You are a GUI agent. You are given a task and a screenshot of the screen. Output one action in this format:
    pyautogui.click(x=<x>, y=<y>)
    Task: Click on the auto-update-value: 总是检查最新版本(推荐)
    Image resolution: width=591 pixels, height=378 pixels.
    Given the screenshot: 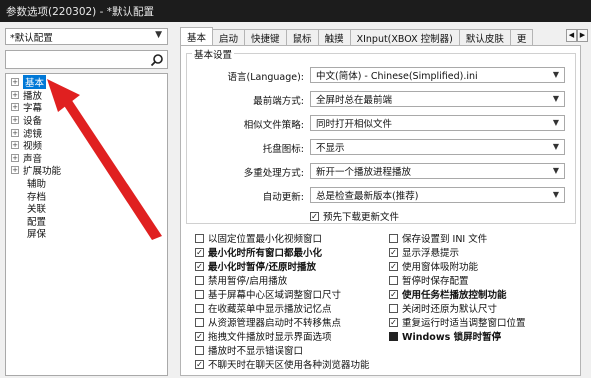 What is the action you would take?
    pyautogui.click(x=367, y=196)
    